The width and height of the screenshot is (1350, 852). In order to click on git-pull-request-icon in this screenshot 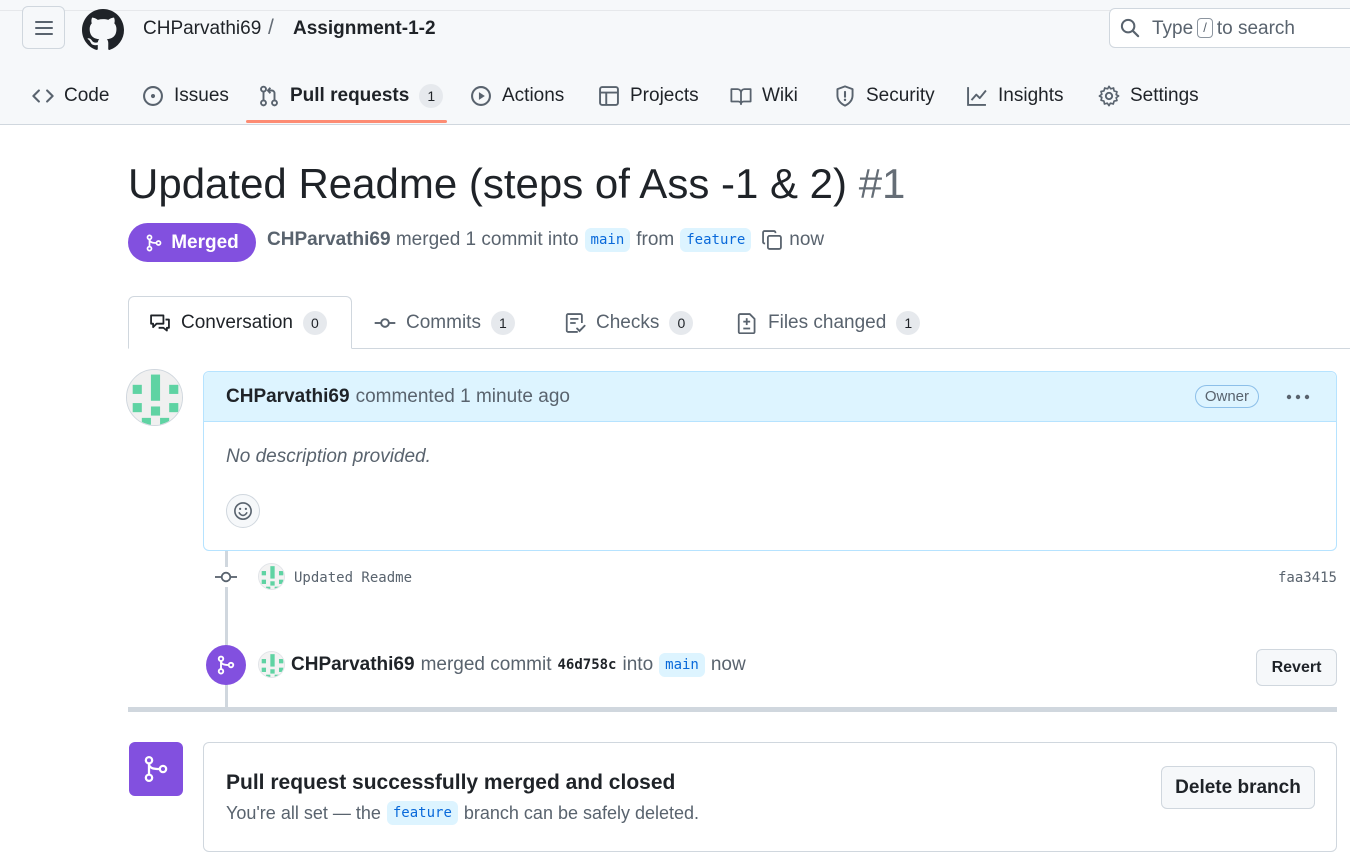, I will do `click(269, 96)`.